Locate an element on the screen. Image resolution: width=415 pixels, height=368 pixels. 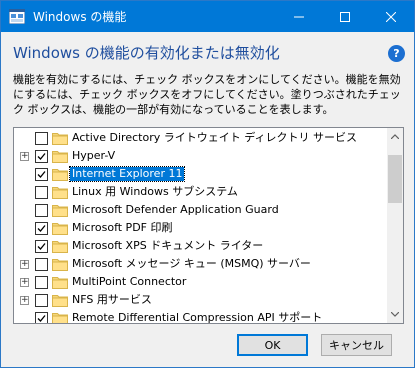
ok-button: OK is located at coordinates (272, 345).